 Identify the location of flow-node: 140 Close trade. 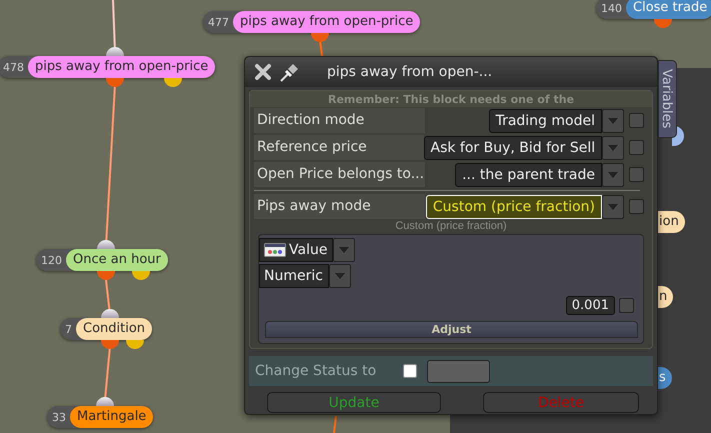
(653, 9).